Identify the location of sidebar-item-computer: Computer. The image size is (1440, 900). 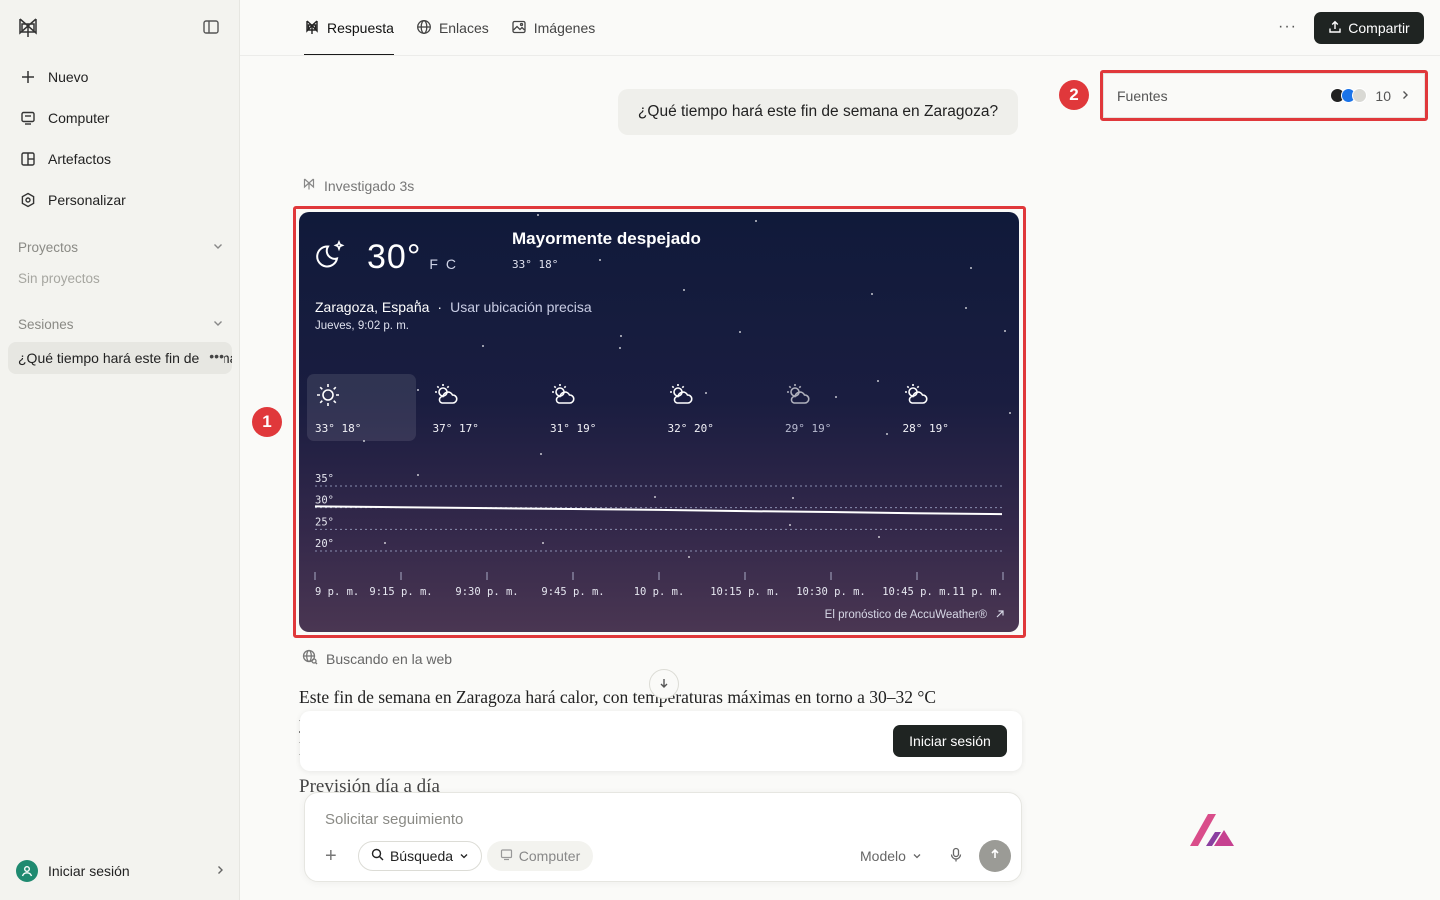
(120, 118).